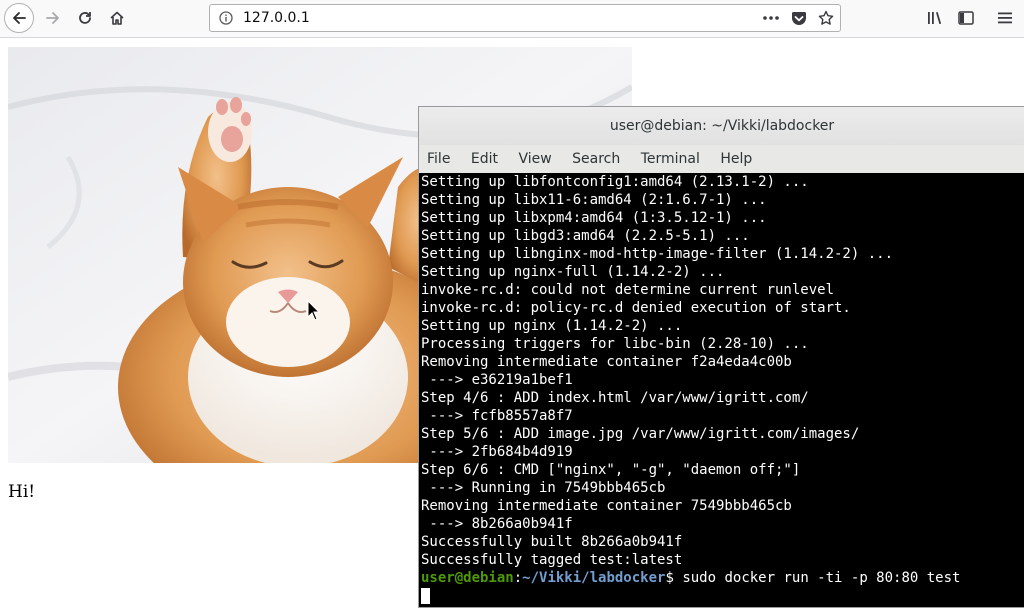 The image size is (1024, 612). I want to click on terminal-line: Successfully tagged test:latest, so click(552, 560).